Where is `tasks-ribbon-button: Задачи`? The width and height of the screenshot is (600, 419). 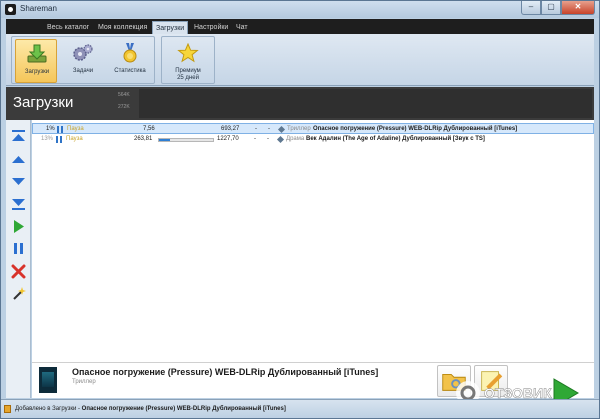 tasks-ribbon-button: Задачи is located at coordinates (83, 61).